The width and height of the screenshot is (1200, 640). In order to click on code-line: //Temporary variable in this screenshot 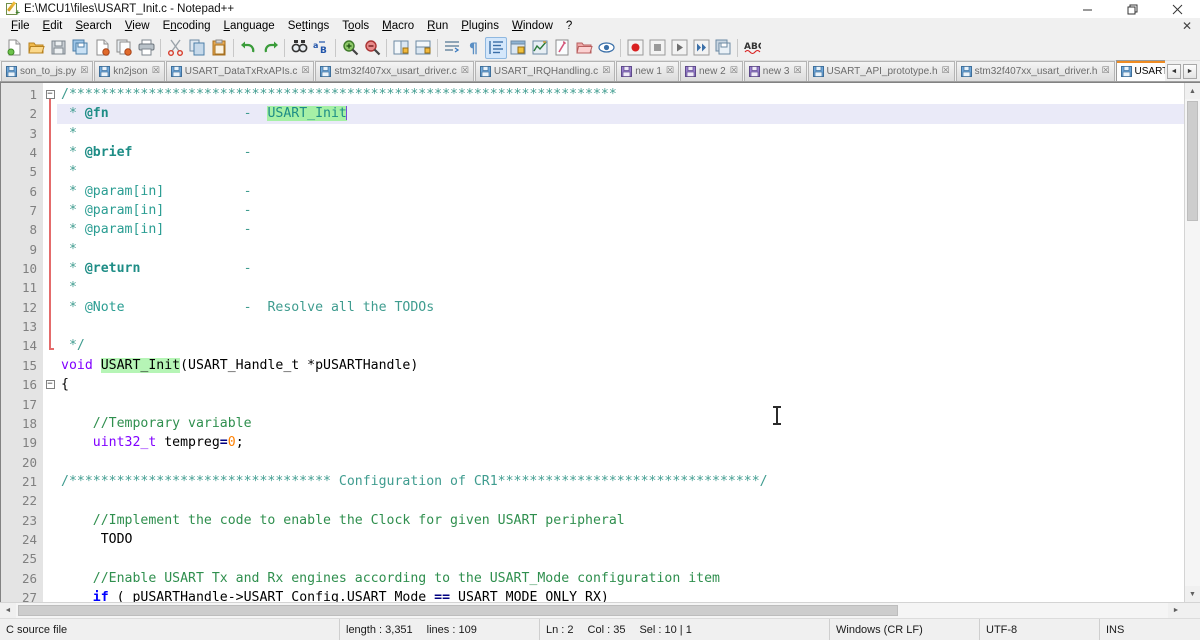, I will do `click(620, 423)`.